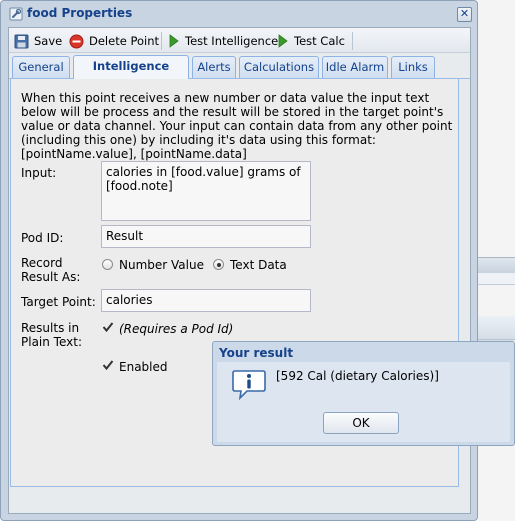 The width and height of the screenshot is (515, 521). What do you see at coordinates (50, 328) in the screenshot?
I see `plain-label-line: Results in` at bounding box center [50, 328].